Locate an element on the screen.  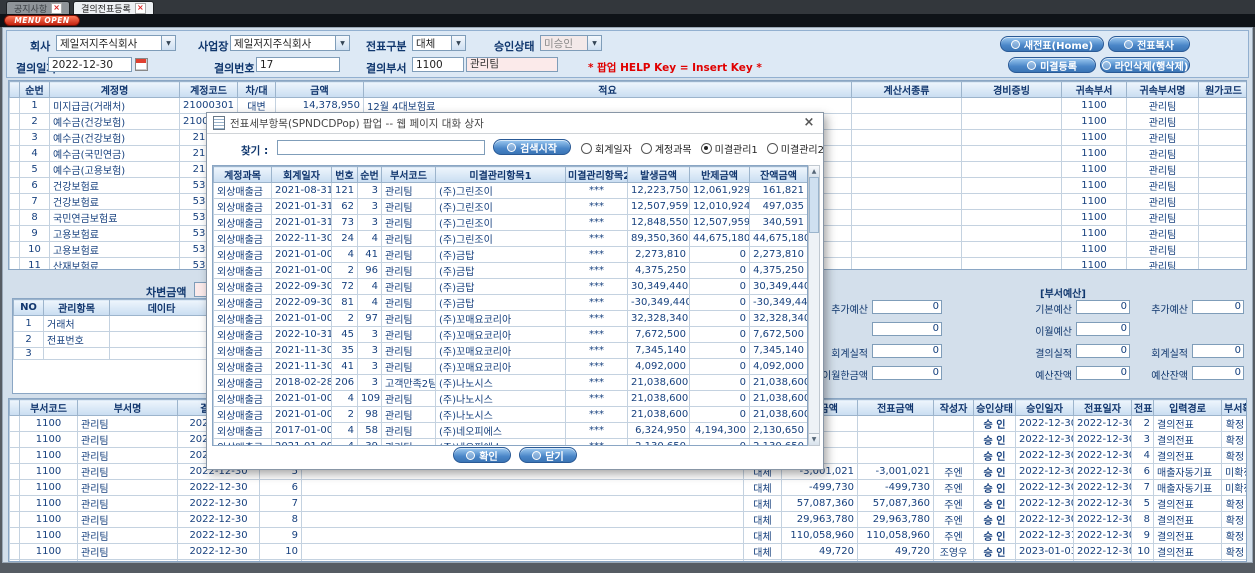
tab-slip-register: 결의전표등록 × is located at coordinates (113, 8).